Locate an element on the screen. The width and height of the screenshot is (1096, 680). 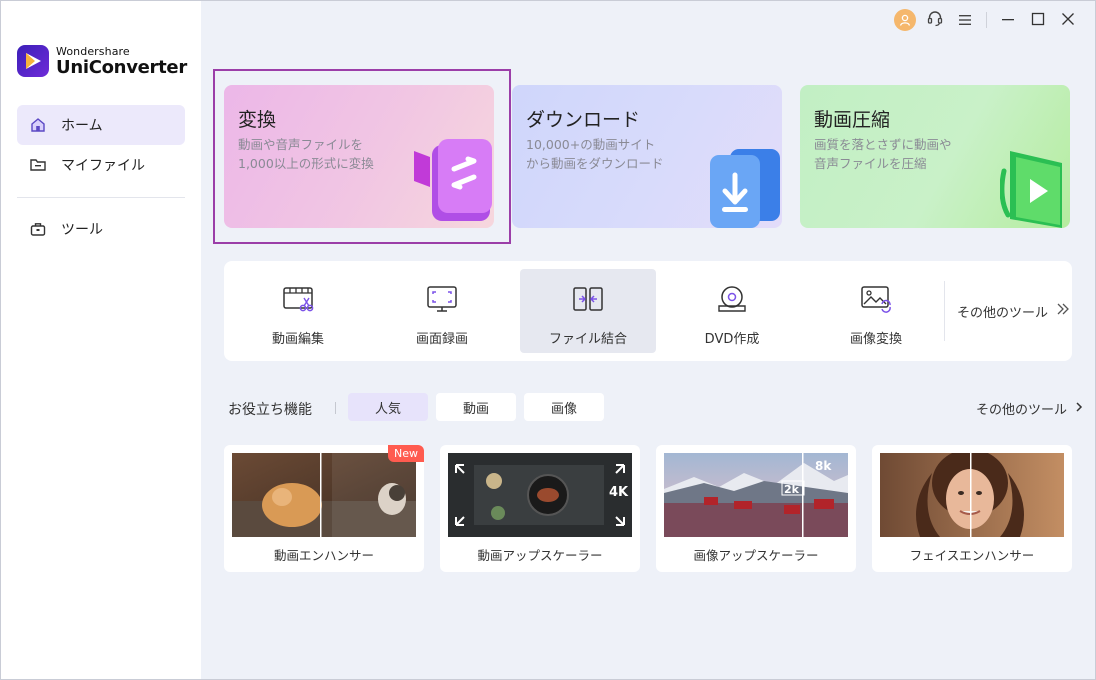
tab-label: 人気 is located at coordinates (387, 409).